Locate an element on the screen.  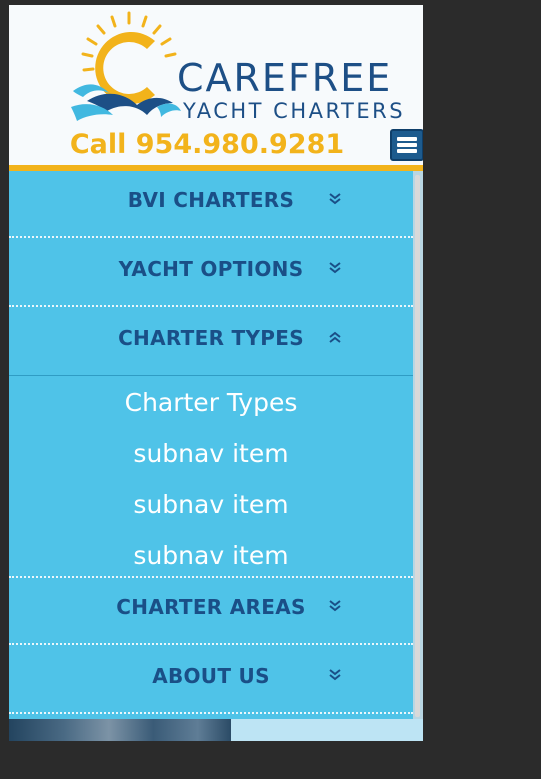
nav-item-yacht-options: YACHT OPTIONS is located at coordinates (211, 273).